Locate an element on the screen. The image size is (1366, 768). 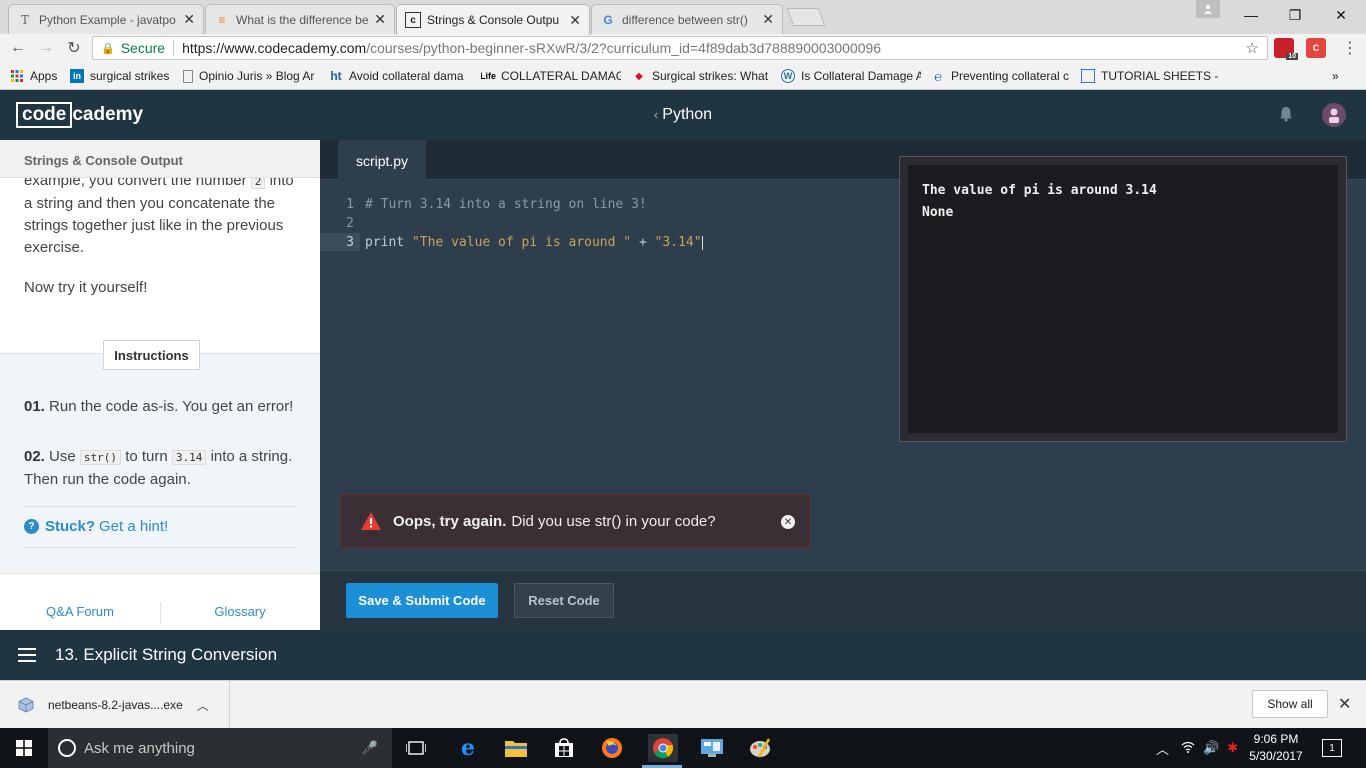
reset-code-button: Reset Code is located at coordinates (564, 600).